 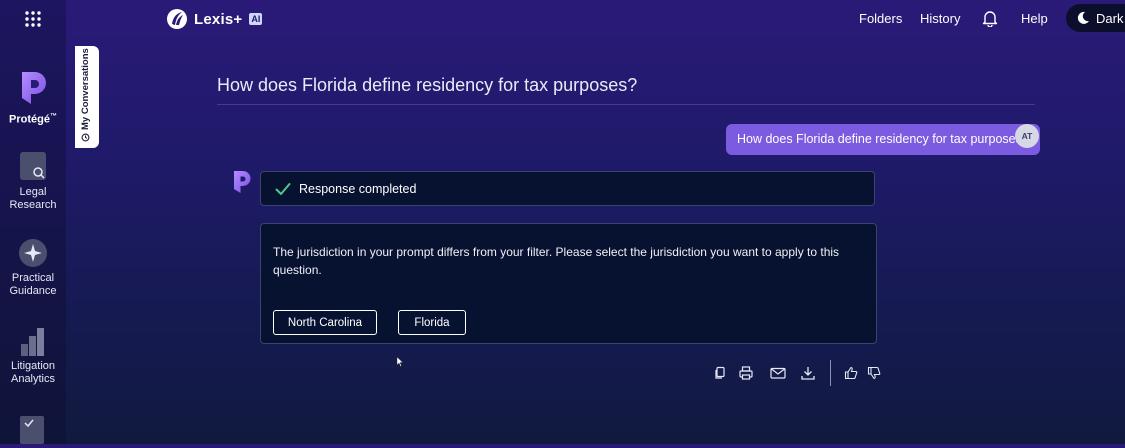 I want to click on rail-item-tasks, so click(x=33, y=431).